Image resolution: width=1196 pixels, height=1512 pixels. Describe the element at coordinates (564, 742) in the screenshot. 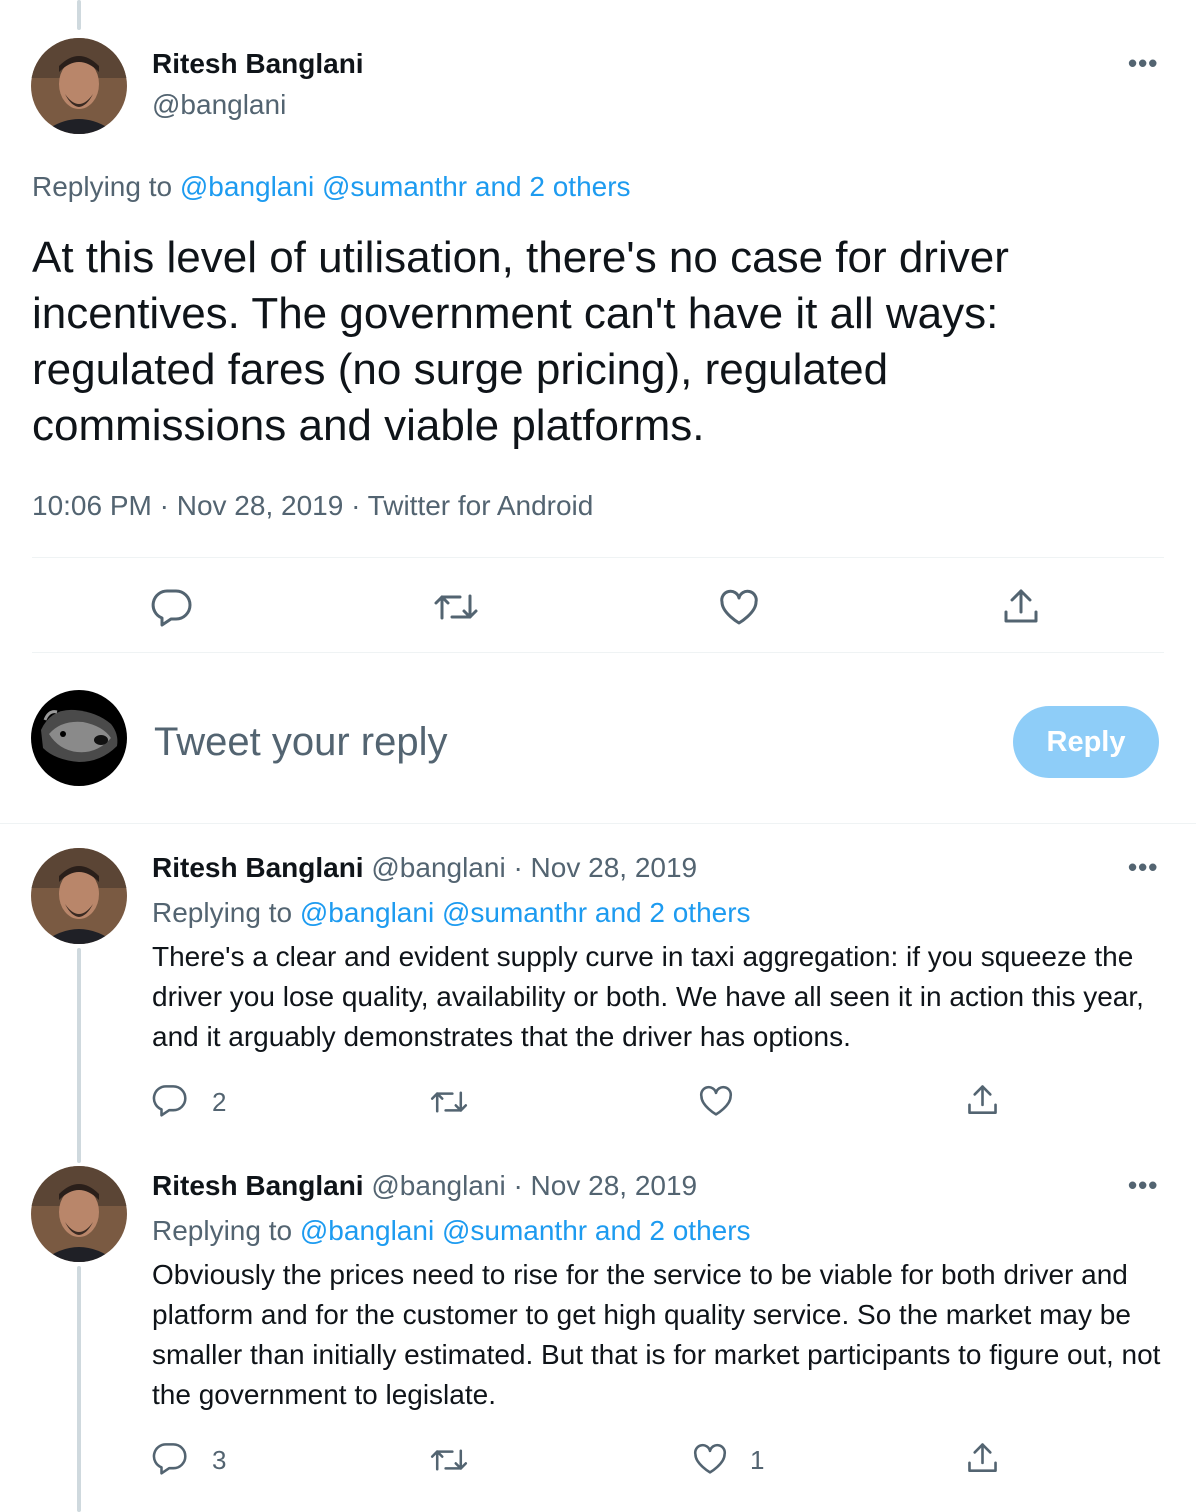

I see `reply-input` at that location.